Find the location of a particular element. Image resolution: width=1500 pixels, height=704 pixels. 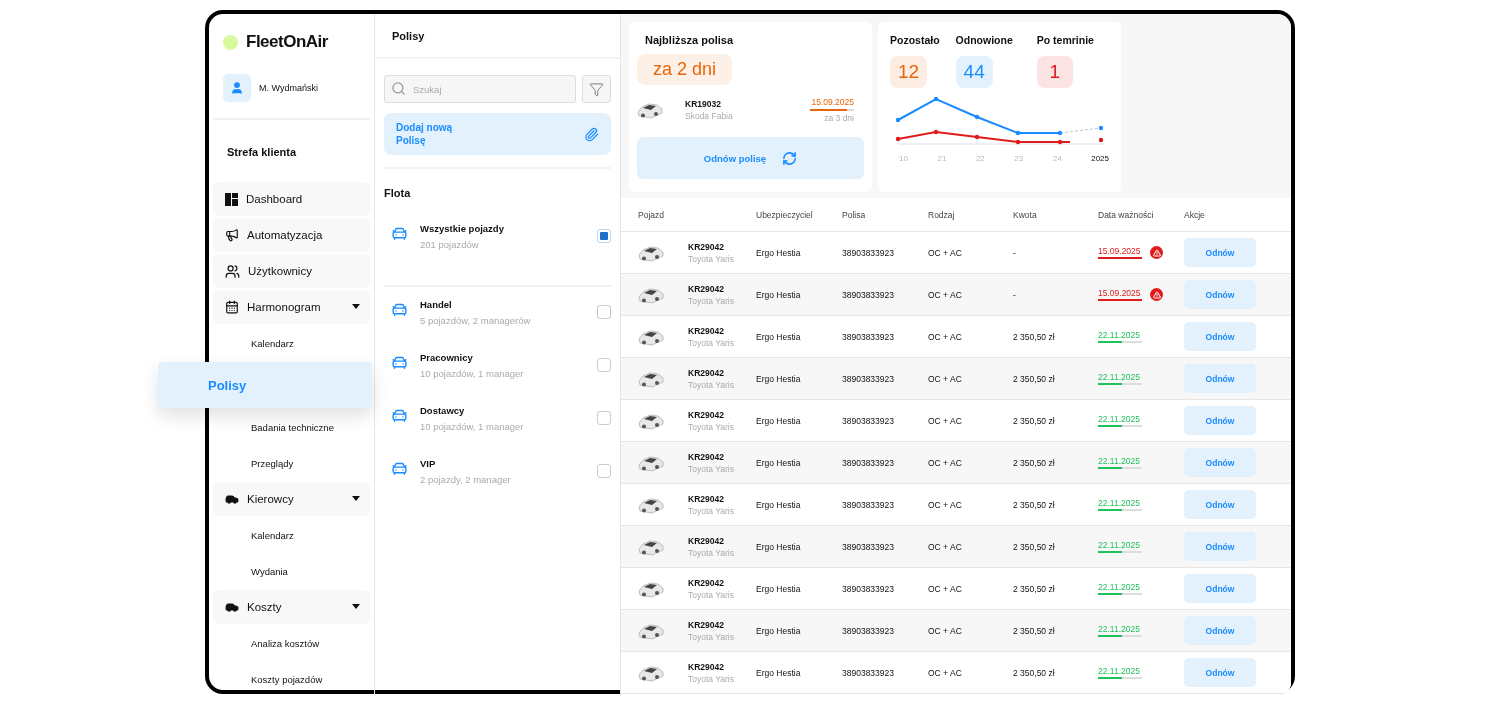

group-info: 10 pojazdów, 1 manager is located at coordinates (472, 373).